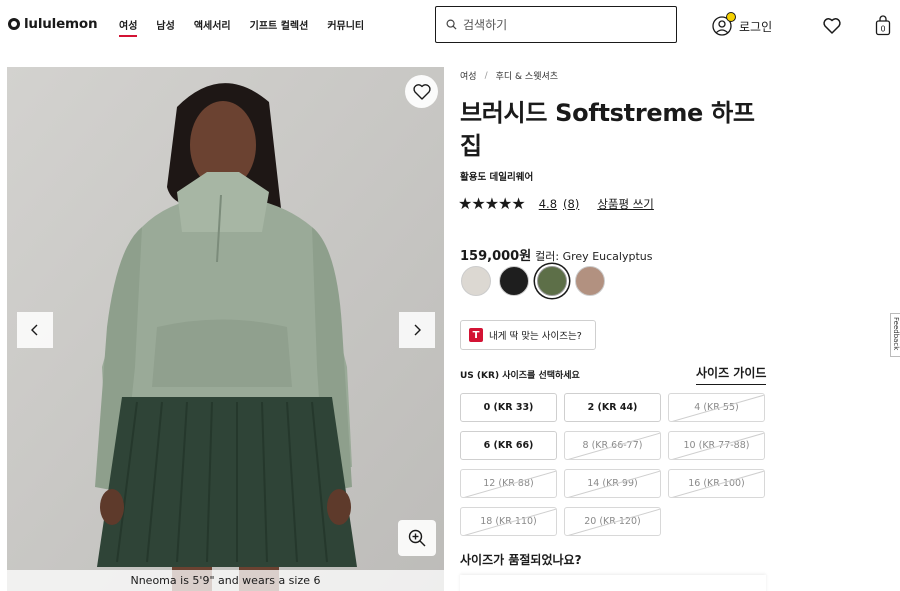 Image resolution: width=900 pixels, height=591 pixels. What do you see at coordinates (756, 26) in the screenshot?
I see `login-label: 로그인` at bounding box center [756, 26].